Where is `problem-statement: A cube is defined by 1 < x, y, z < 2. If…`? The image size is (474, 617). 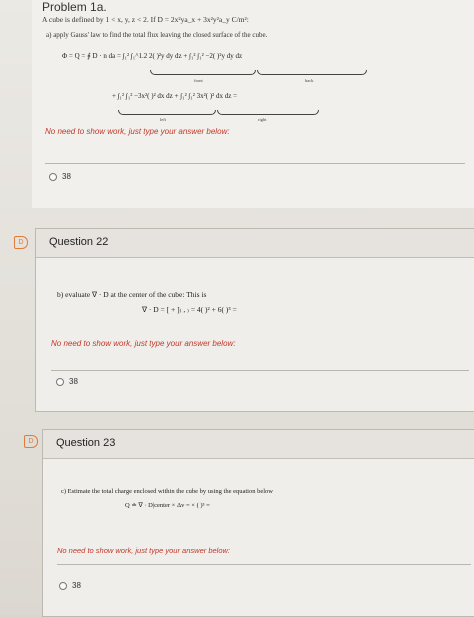
problem-statement: A cube is defined by 1 < x, y, z < 2. If… is located at coordinates (145, 19).